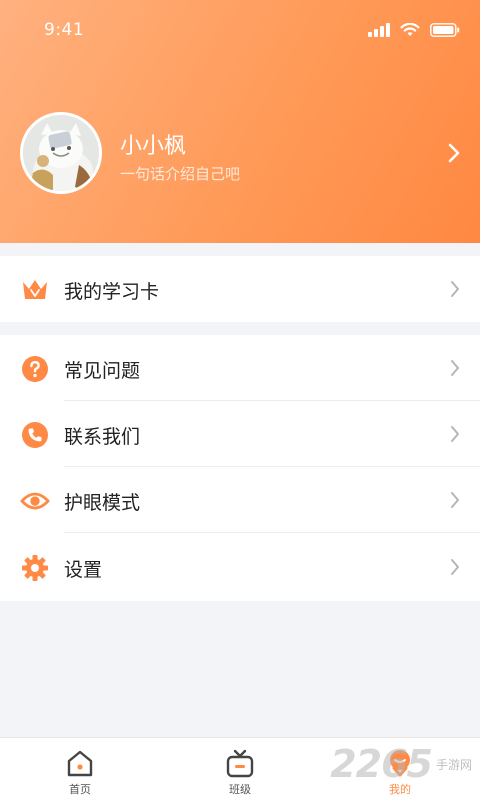 Image resolution: width=480 pixels, height=800 pixels. What do you see at coordinates (102, 437) in the screenshot?
I see `menu-item-label: 联系我们` at bounding box center [102, 437].